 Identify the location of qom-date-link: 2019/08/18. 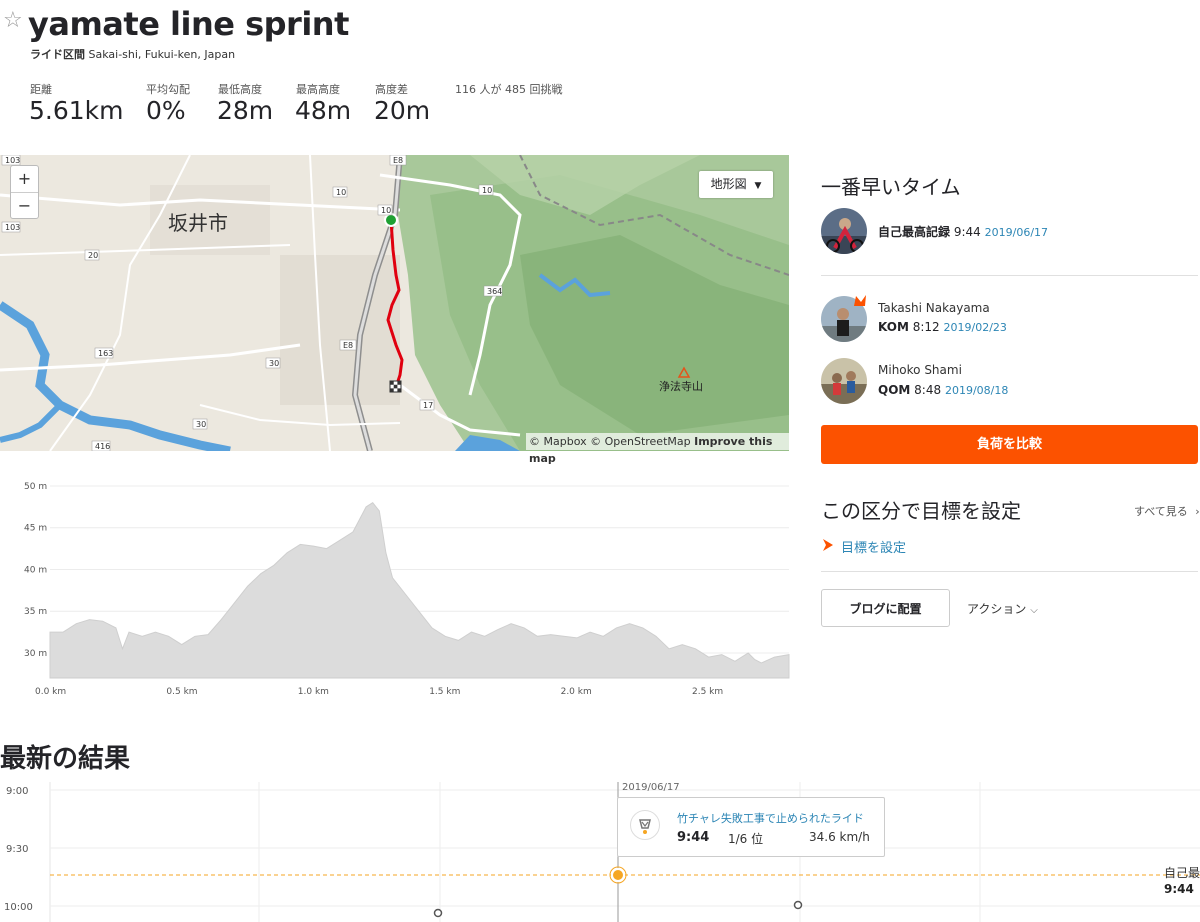
(976, 390).